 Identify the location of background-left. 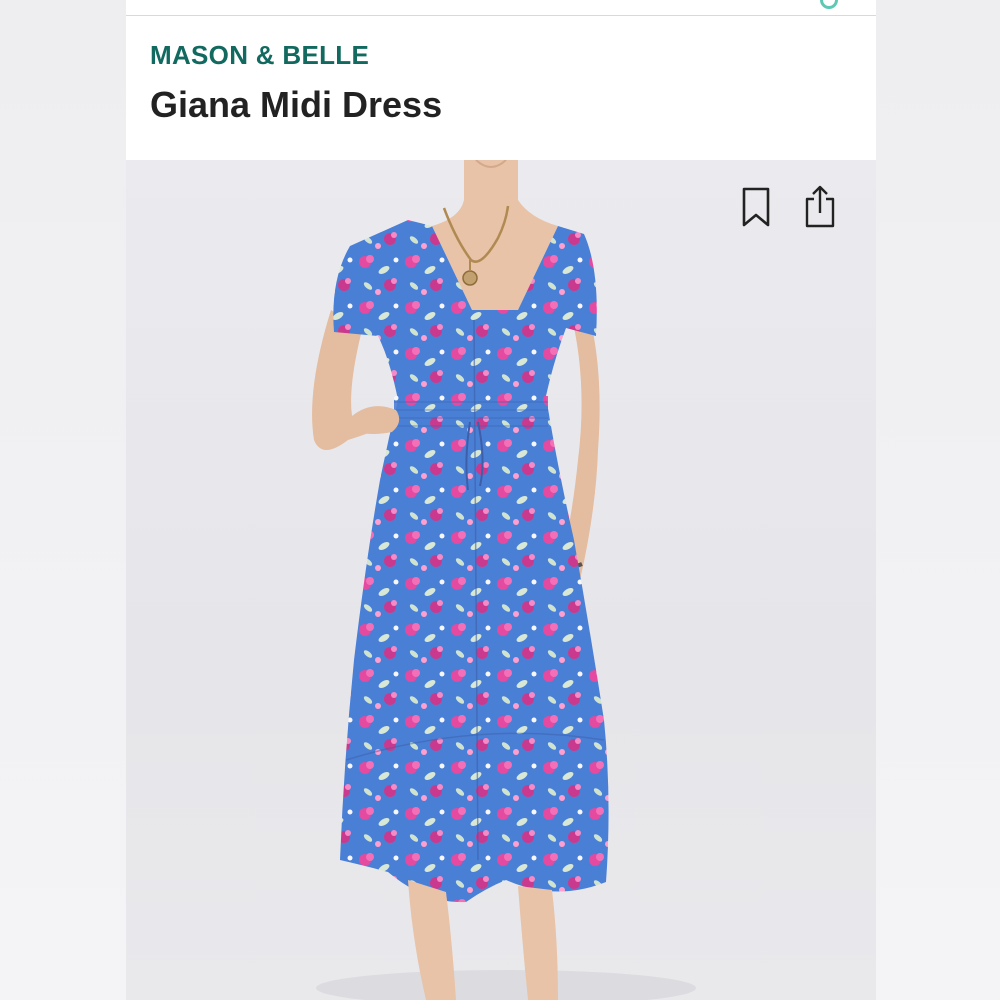
(63, 500).